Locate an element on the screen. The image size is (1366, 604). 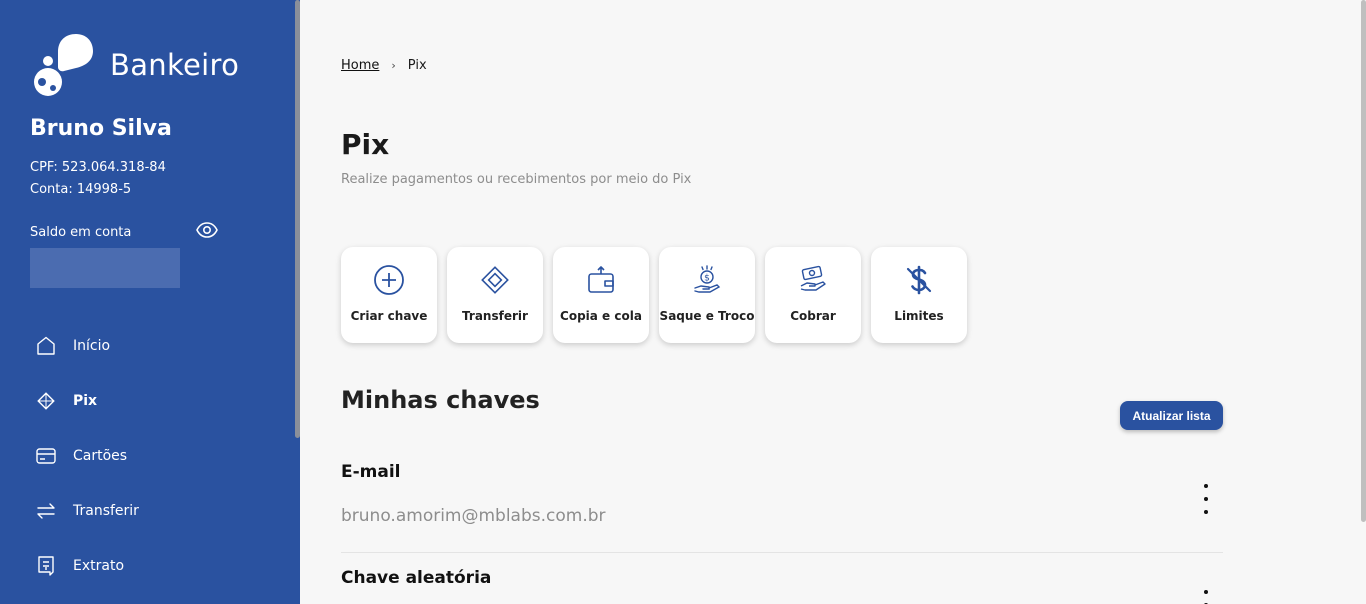
page-title: Pix is located at coordinates (365, 144).